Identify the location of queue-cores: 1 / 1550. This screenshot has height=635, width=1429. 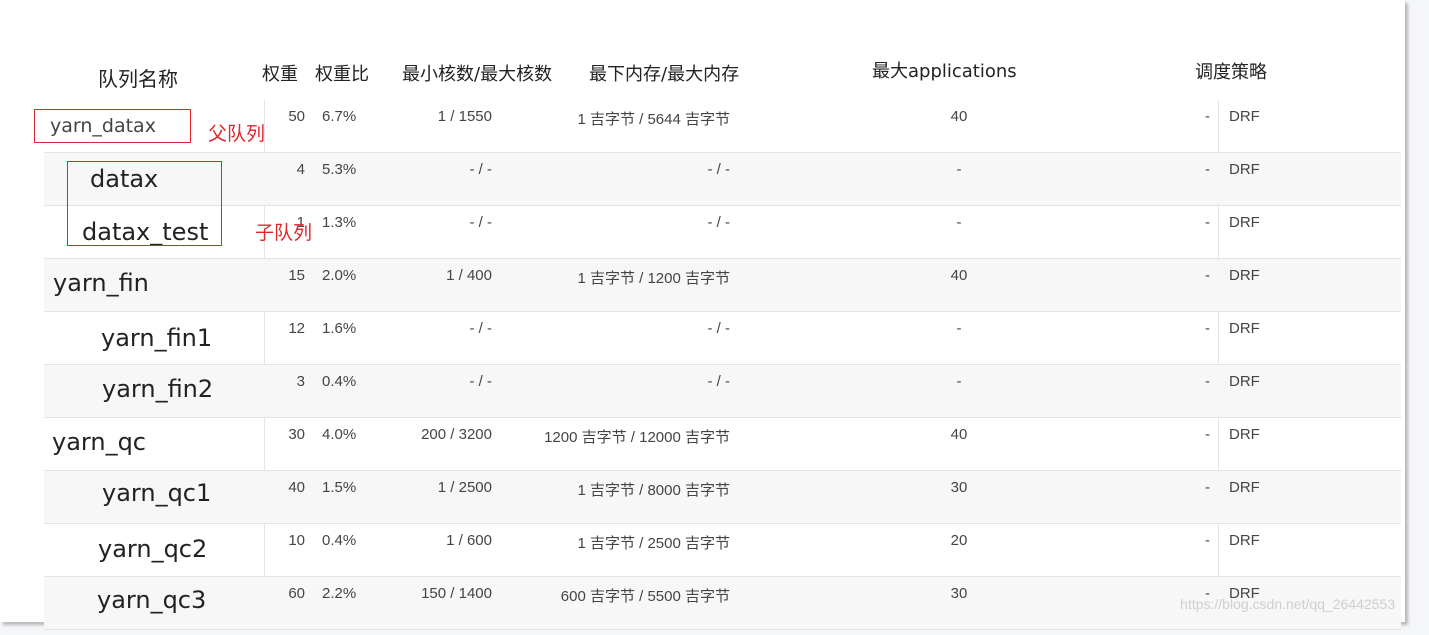
(464, 116).